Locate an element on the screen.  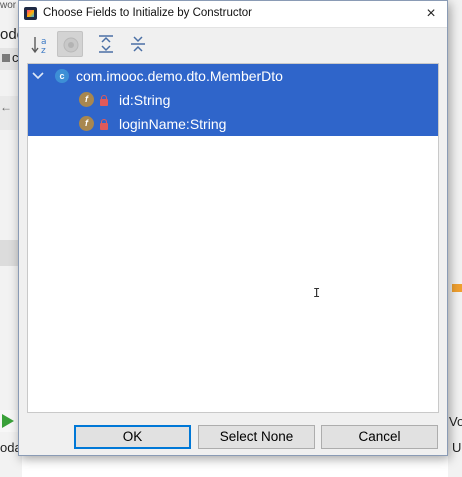
tree-row-field: f id:String is located at coordinates (233, 100).